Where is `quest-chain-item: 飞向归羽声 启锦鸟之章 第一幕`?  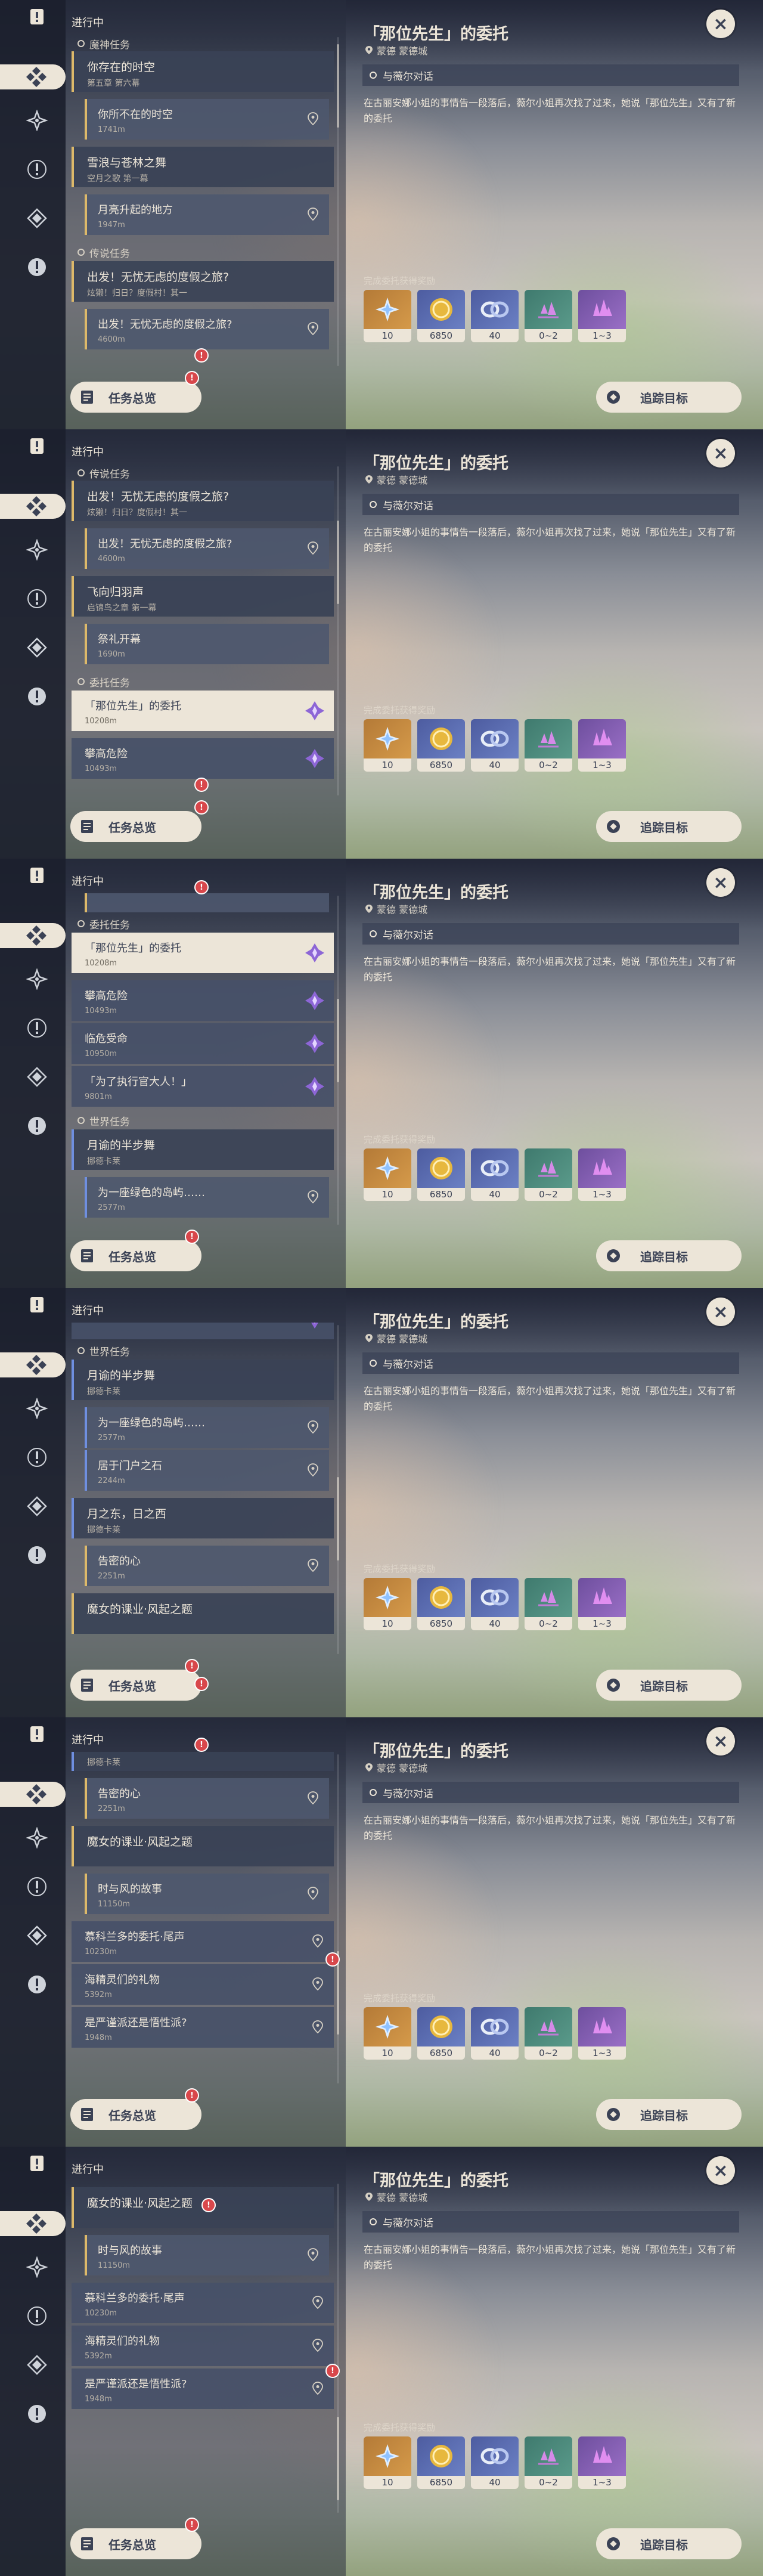
quest-chain-item: 飞向归羽声 启锦鸟之章 第一幕 is located at coordinates (203, 596).